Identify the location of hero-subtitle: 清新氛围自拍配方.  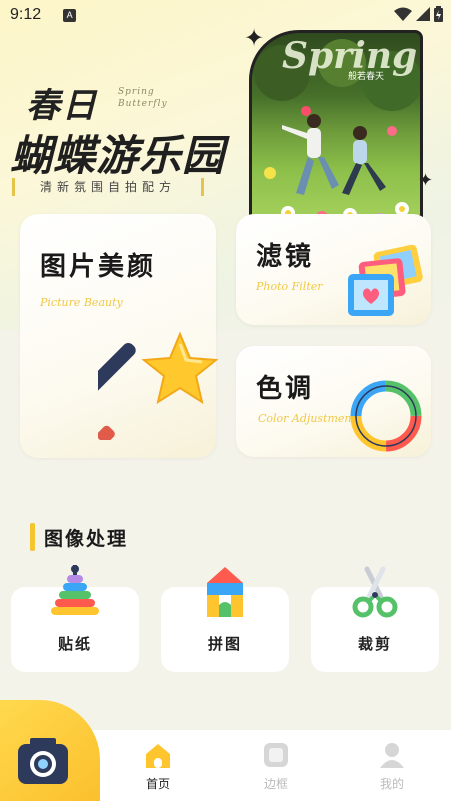
(108, 187).